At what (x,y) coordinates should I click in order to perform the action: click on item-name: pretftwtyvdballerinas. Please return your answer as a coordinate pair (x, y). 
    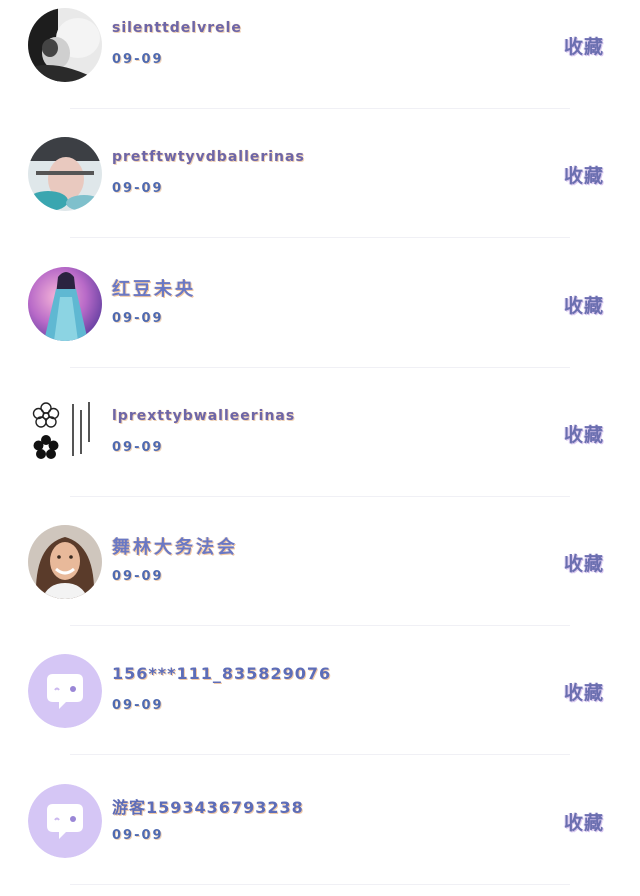
    Looking at the image, I should click on (208, 157).